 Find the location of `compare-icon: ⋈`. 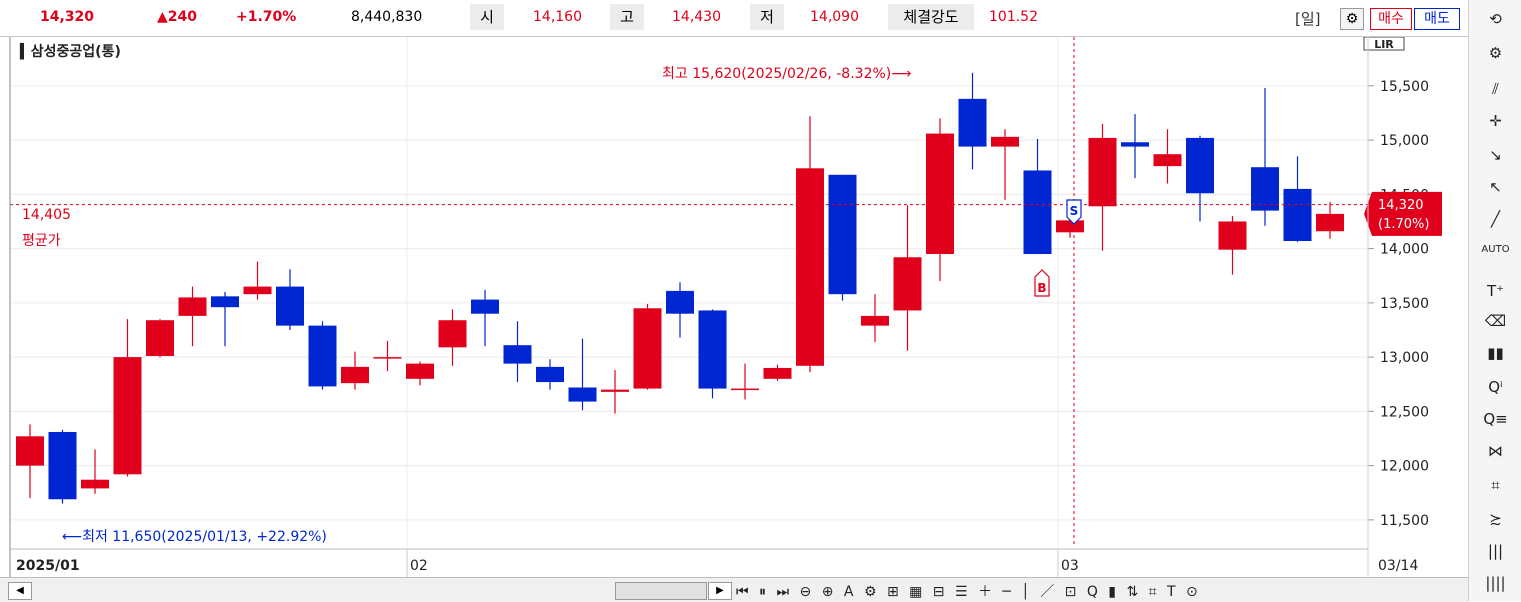

compare-icon: ⋈ is located at coordinates (1495, 451).